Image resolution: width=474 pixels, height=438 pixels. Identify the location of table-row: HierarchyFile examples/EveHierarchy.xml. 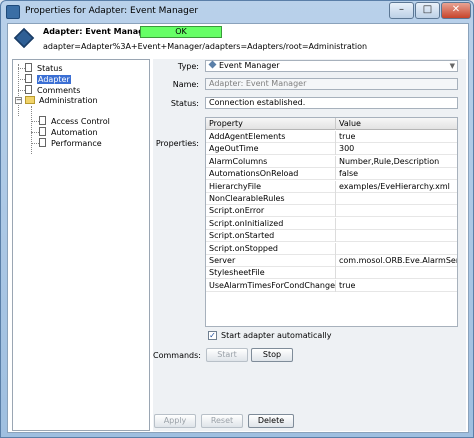
(331, 186).